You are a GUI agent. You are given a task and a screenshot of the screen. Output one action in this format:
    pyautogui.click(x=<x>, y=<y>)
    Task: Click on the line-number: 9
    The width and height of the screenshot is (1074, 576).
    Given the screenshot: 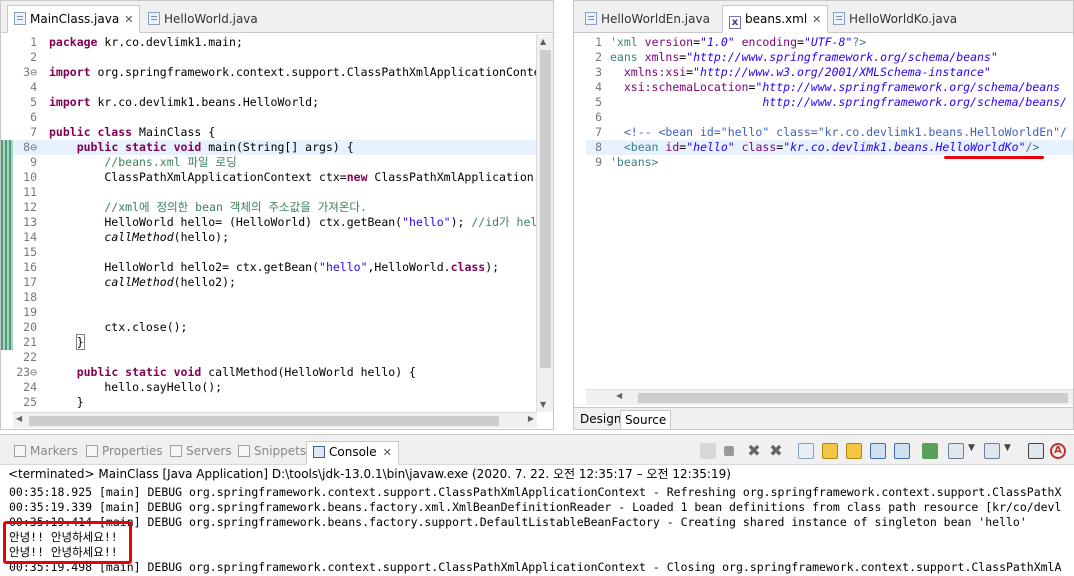 What is the action you would take?
    pyautogui.click(x=33, y=162)
    